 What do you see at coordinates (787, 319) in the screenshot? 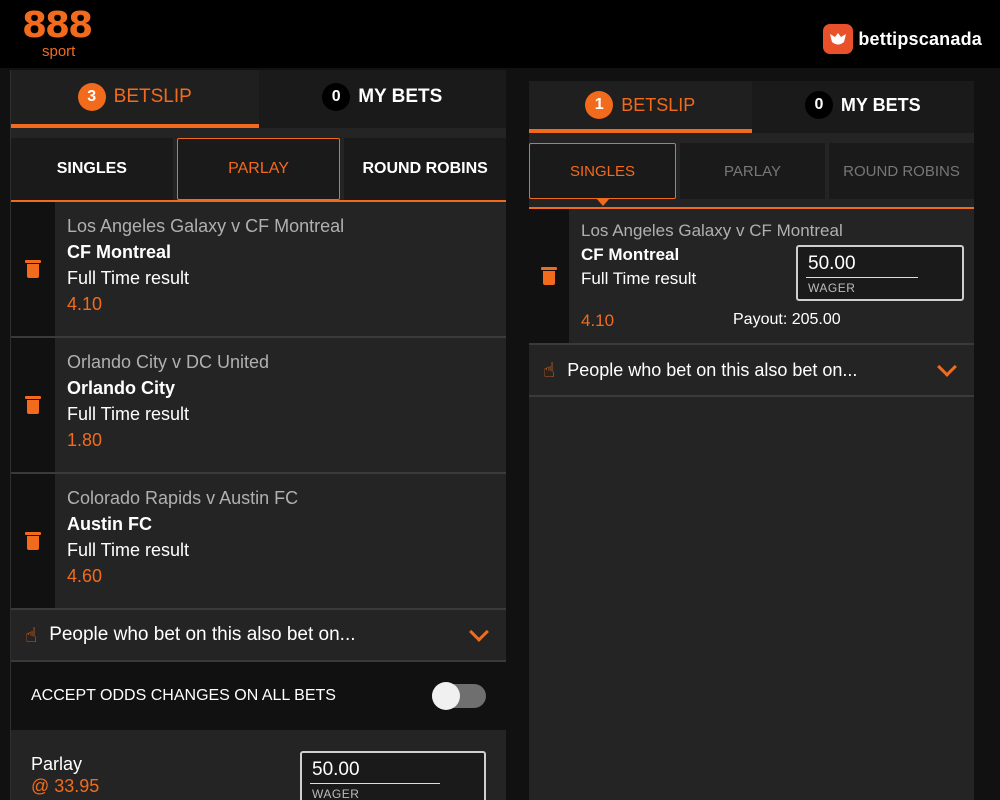
I see `payout-value: Payout: 205.00` at bounding box center [787, 319].